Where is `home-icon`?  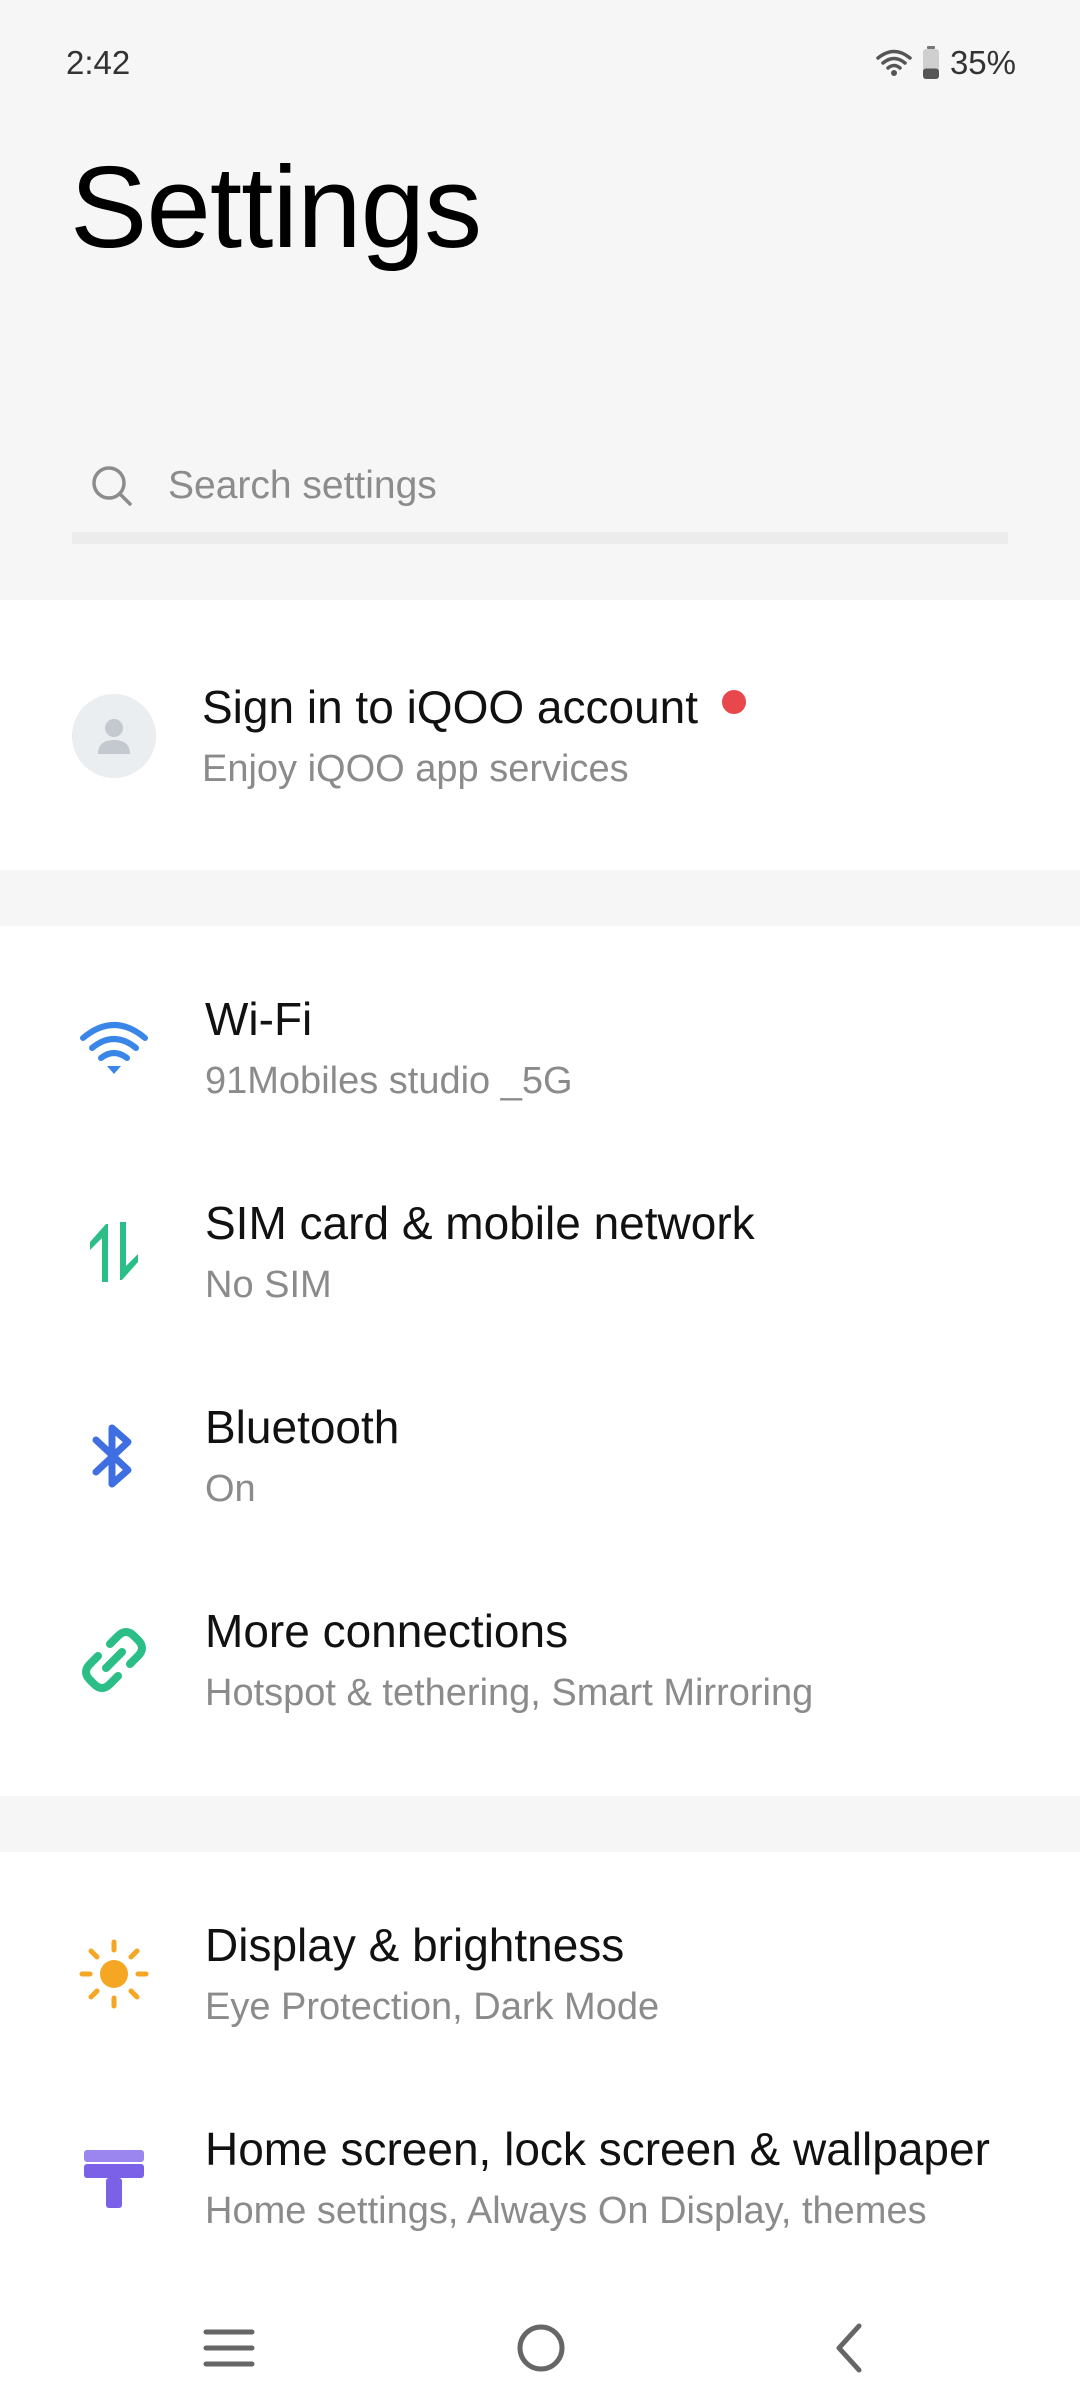
home-icon is located at coordinates (541, 2348).